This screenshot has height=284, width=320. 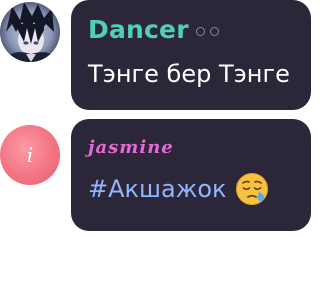 What do you see at coordinates (189, 74) in the screenshot?
I see `message-text: Тэнге бер Тэнге` at bounding box center [189, 74].